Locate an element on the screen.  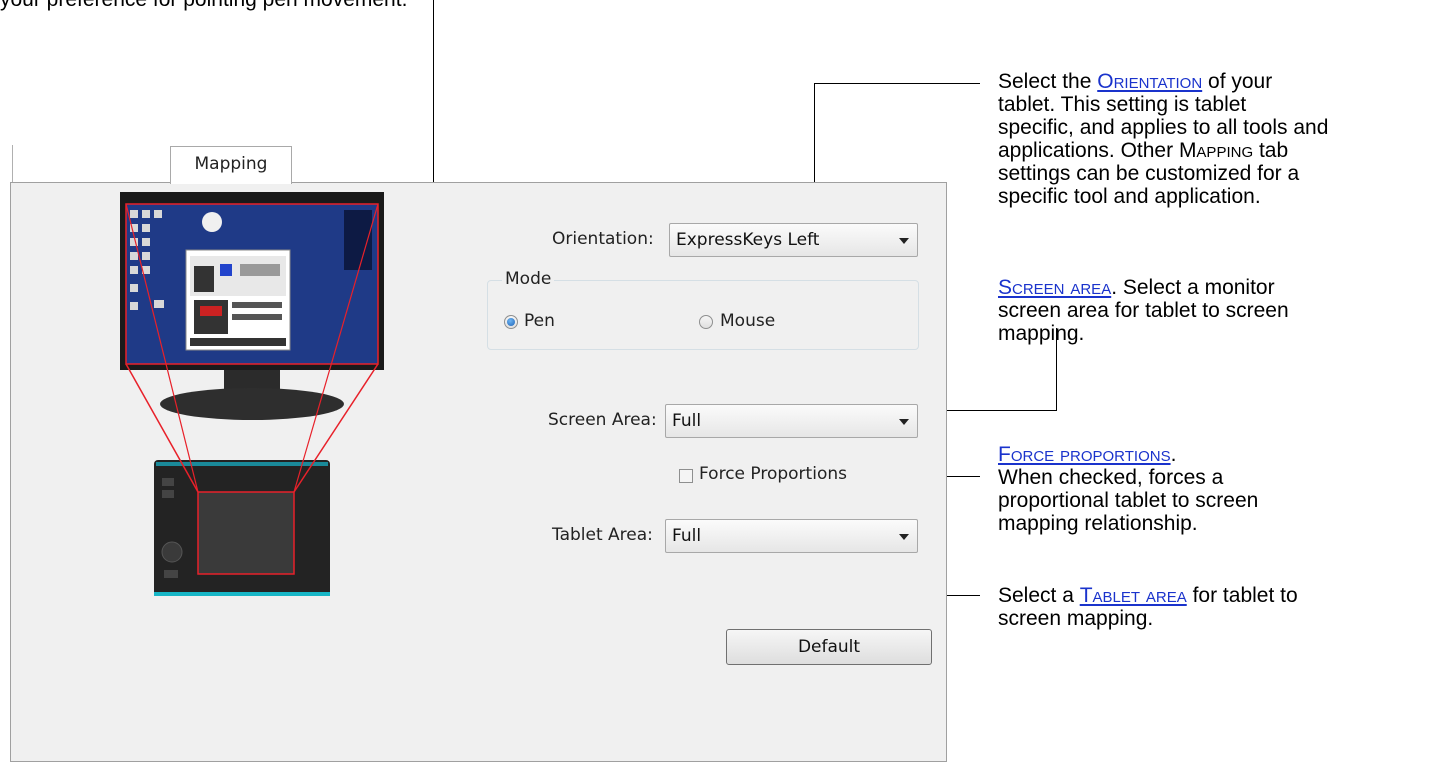
screen-area-callout-text: . Select a monitor is located at coordinates (1193, 287).